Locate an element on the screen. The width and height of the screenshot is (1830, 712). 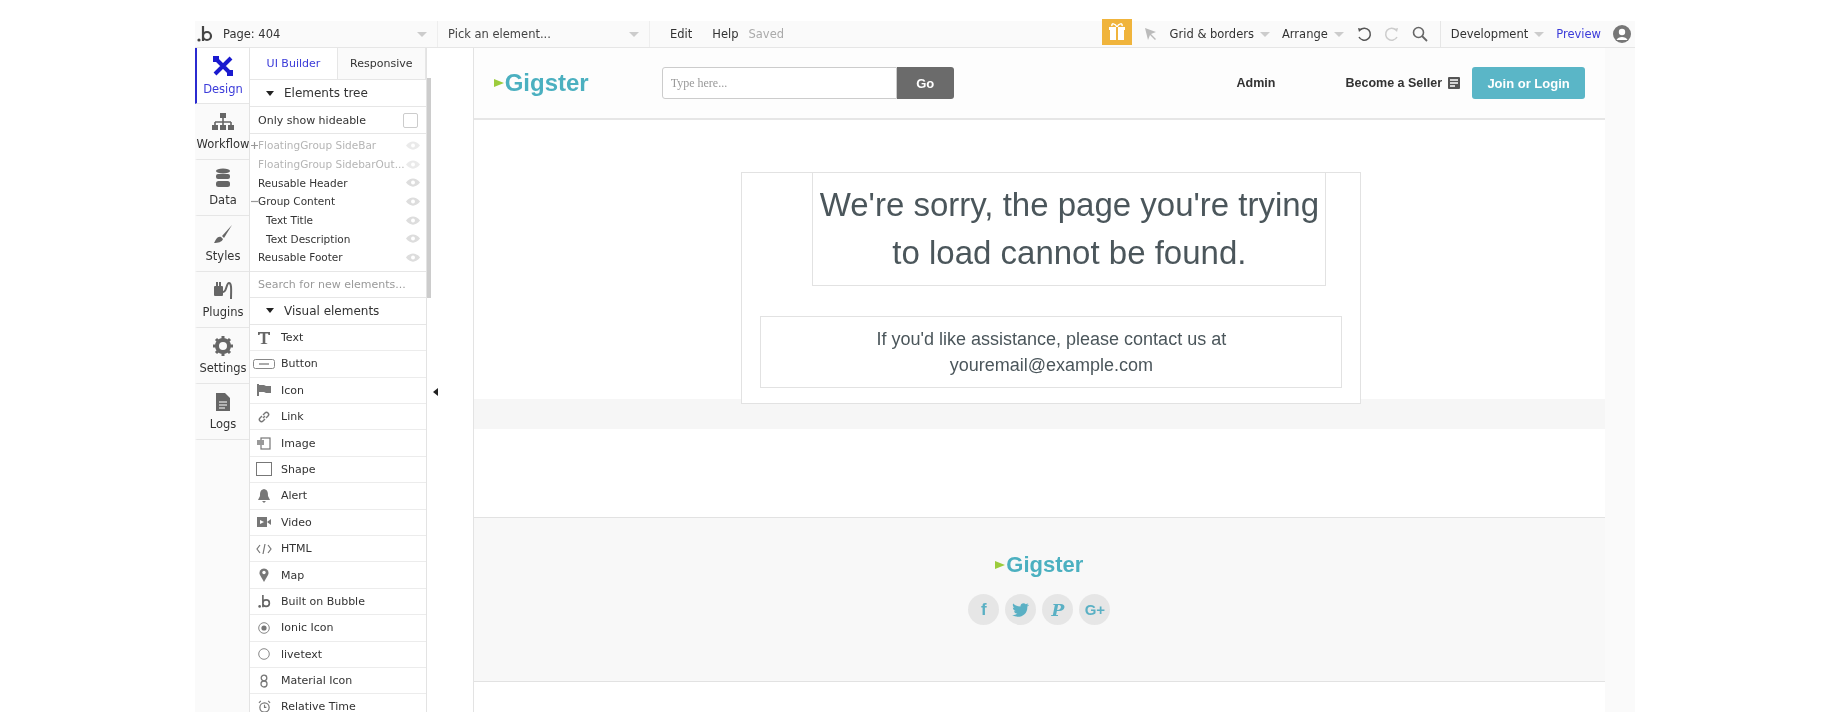
bell-icon is located at coordinates (264, 495).